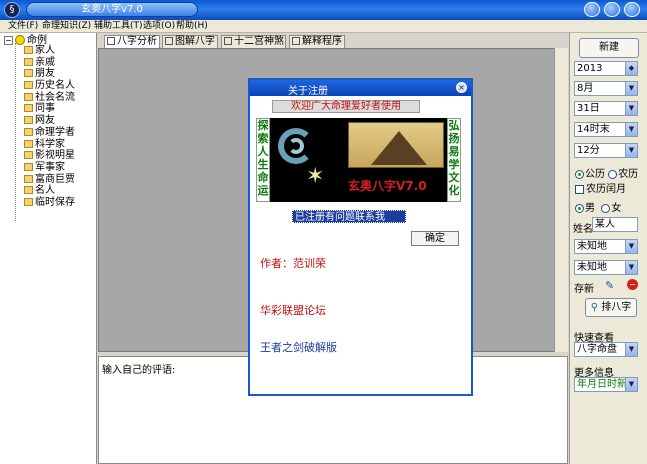 Image resolution: width=647 pixels, height=464 pixels. What do you see at coordinates (49, 180) in the screenshot?
I see `tree-item: 富商巨贾` at bounding box center [49, 180].